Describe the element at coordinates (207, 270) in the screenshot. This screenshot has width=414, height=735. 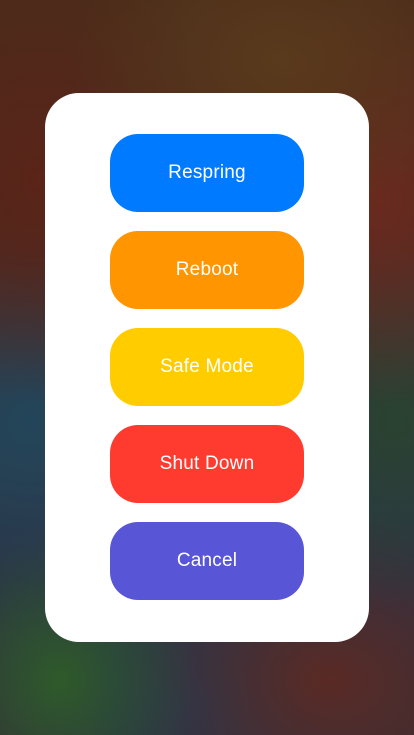
I see `reboot-button: Reboot` at that location.